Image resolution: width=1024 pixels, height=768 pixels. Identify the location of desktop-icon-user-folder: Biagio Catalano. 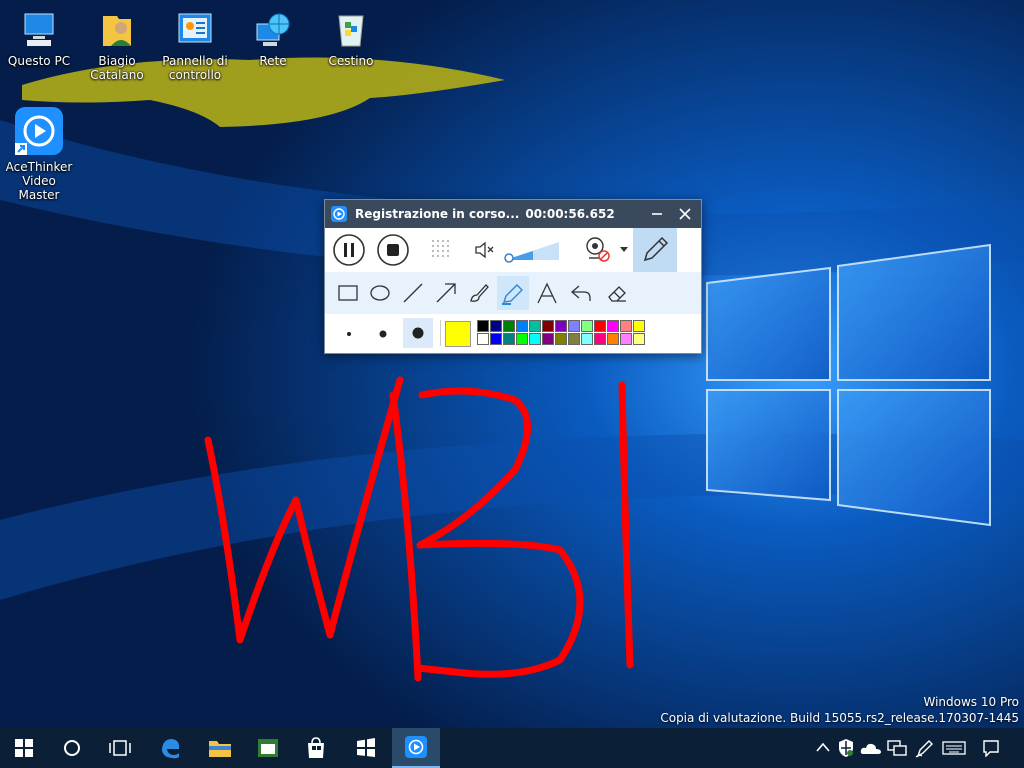
(117, 46).